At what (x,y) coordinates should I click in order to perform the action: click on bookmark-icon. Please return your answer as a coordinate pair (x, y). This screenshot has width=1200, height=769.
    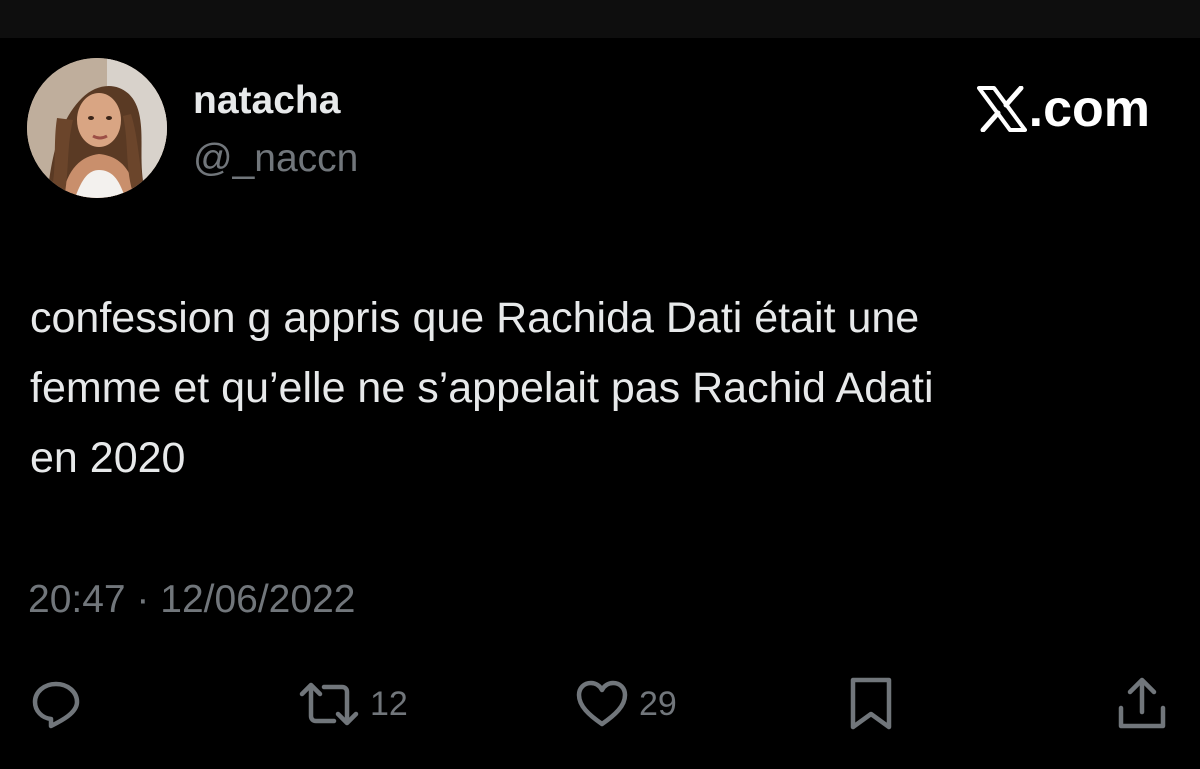
    Looking at the image, I should click on (871, 704).